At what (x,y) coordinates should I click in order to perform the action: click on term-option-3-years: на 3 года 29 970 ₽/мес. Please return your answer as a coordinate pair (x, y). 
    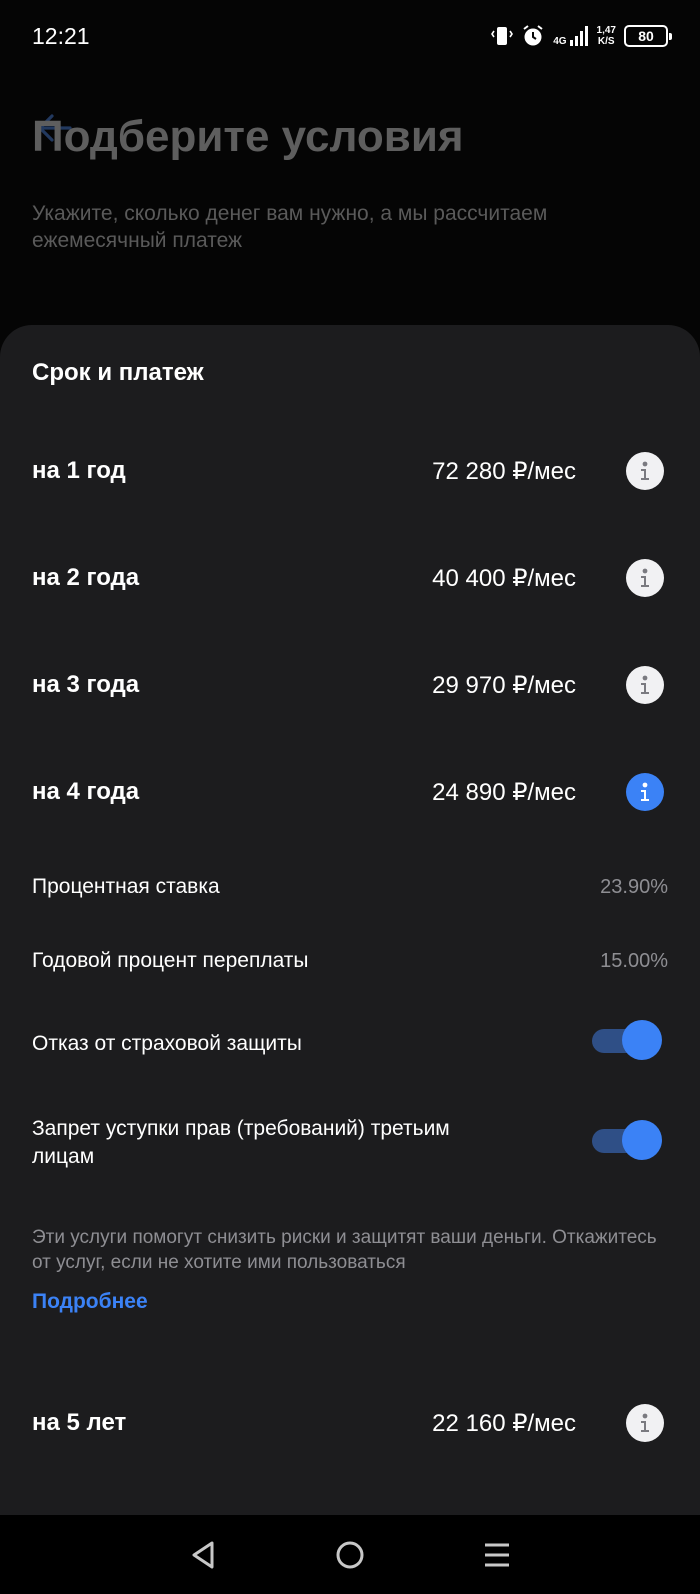
    Looking at the image, I should click on (350, 685).